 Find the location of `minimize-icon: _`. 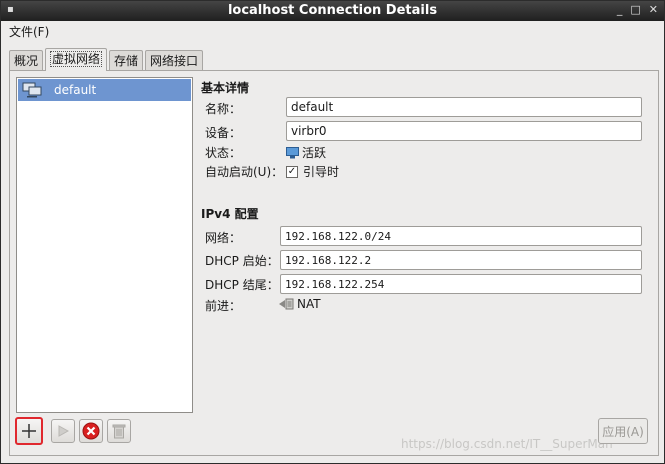

minimize-icon: _ is located at coordinates (620, 9).